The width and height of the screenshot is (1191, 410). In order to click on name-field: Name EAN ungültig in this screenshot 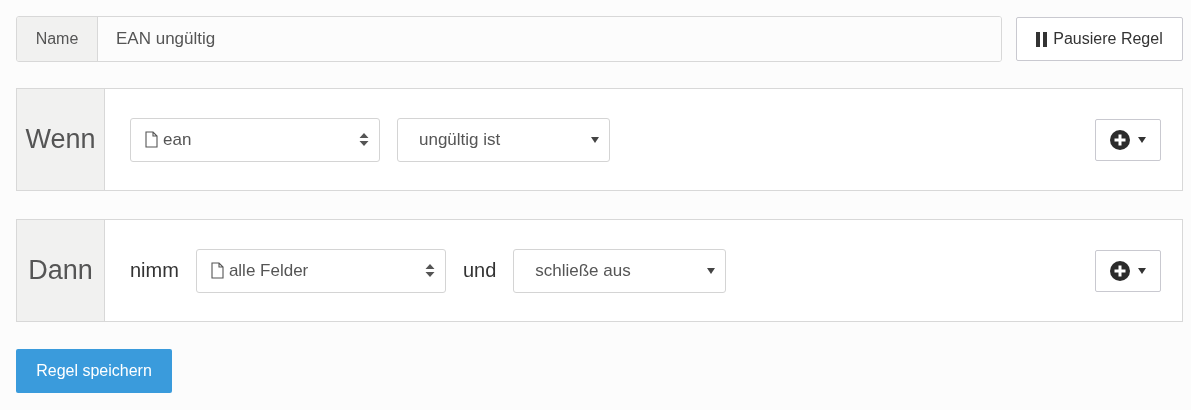, I will do `click(509, 39)`.